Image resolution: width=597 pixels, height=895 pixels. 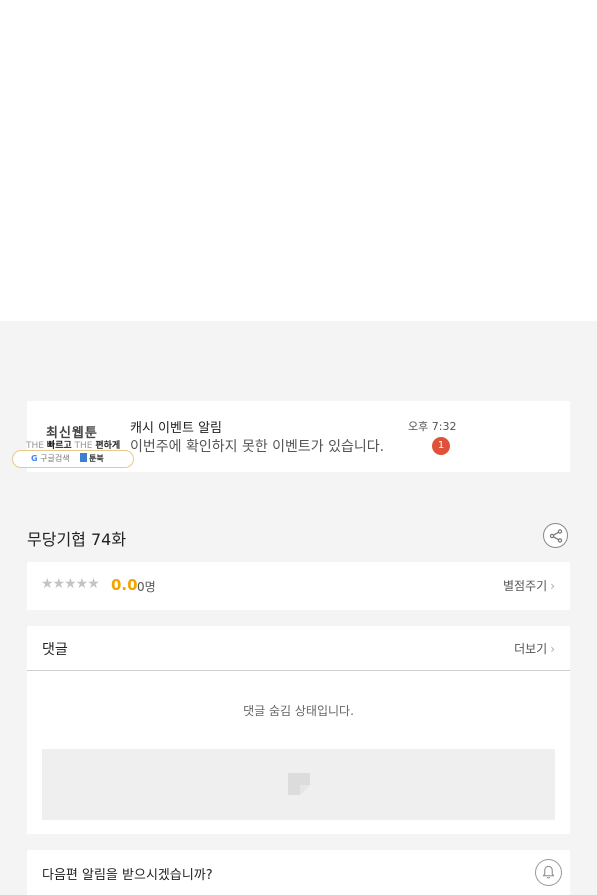 What do you see at coordinates (34, 458) in the screenshot?
I see `google-icon: G` at bounding box center [34, 458].